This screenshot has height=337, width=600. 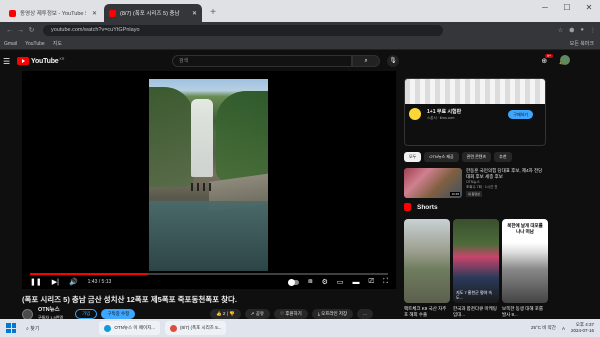 What do you see at coordinates (36, 282) in the screenshot?
I see `pause-icon: ❚❚` at bounding box center [36, 282].